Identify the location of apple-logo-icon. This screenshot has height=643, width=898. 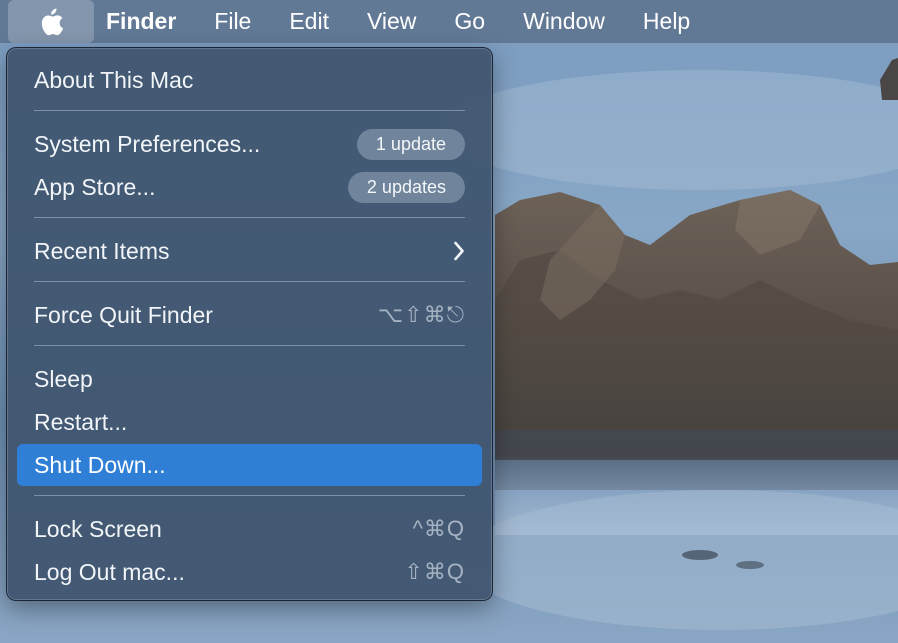
(52, 21).